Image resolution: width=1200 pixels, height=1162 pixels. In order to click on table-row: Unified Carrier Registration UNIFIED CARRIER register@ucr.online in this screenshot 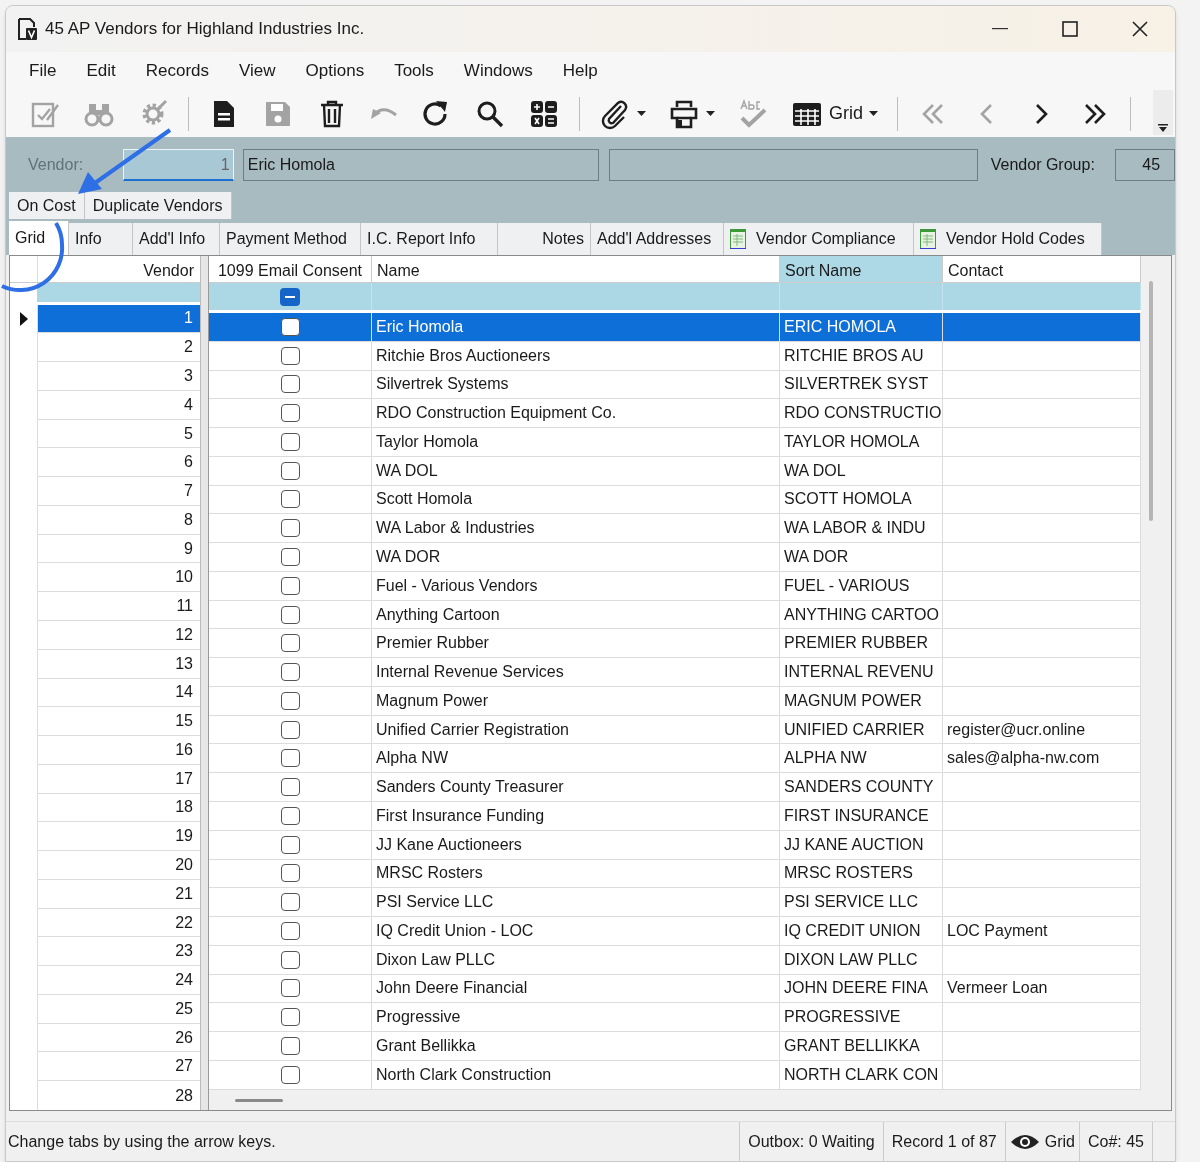, I will do `click(675, 730)`.